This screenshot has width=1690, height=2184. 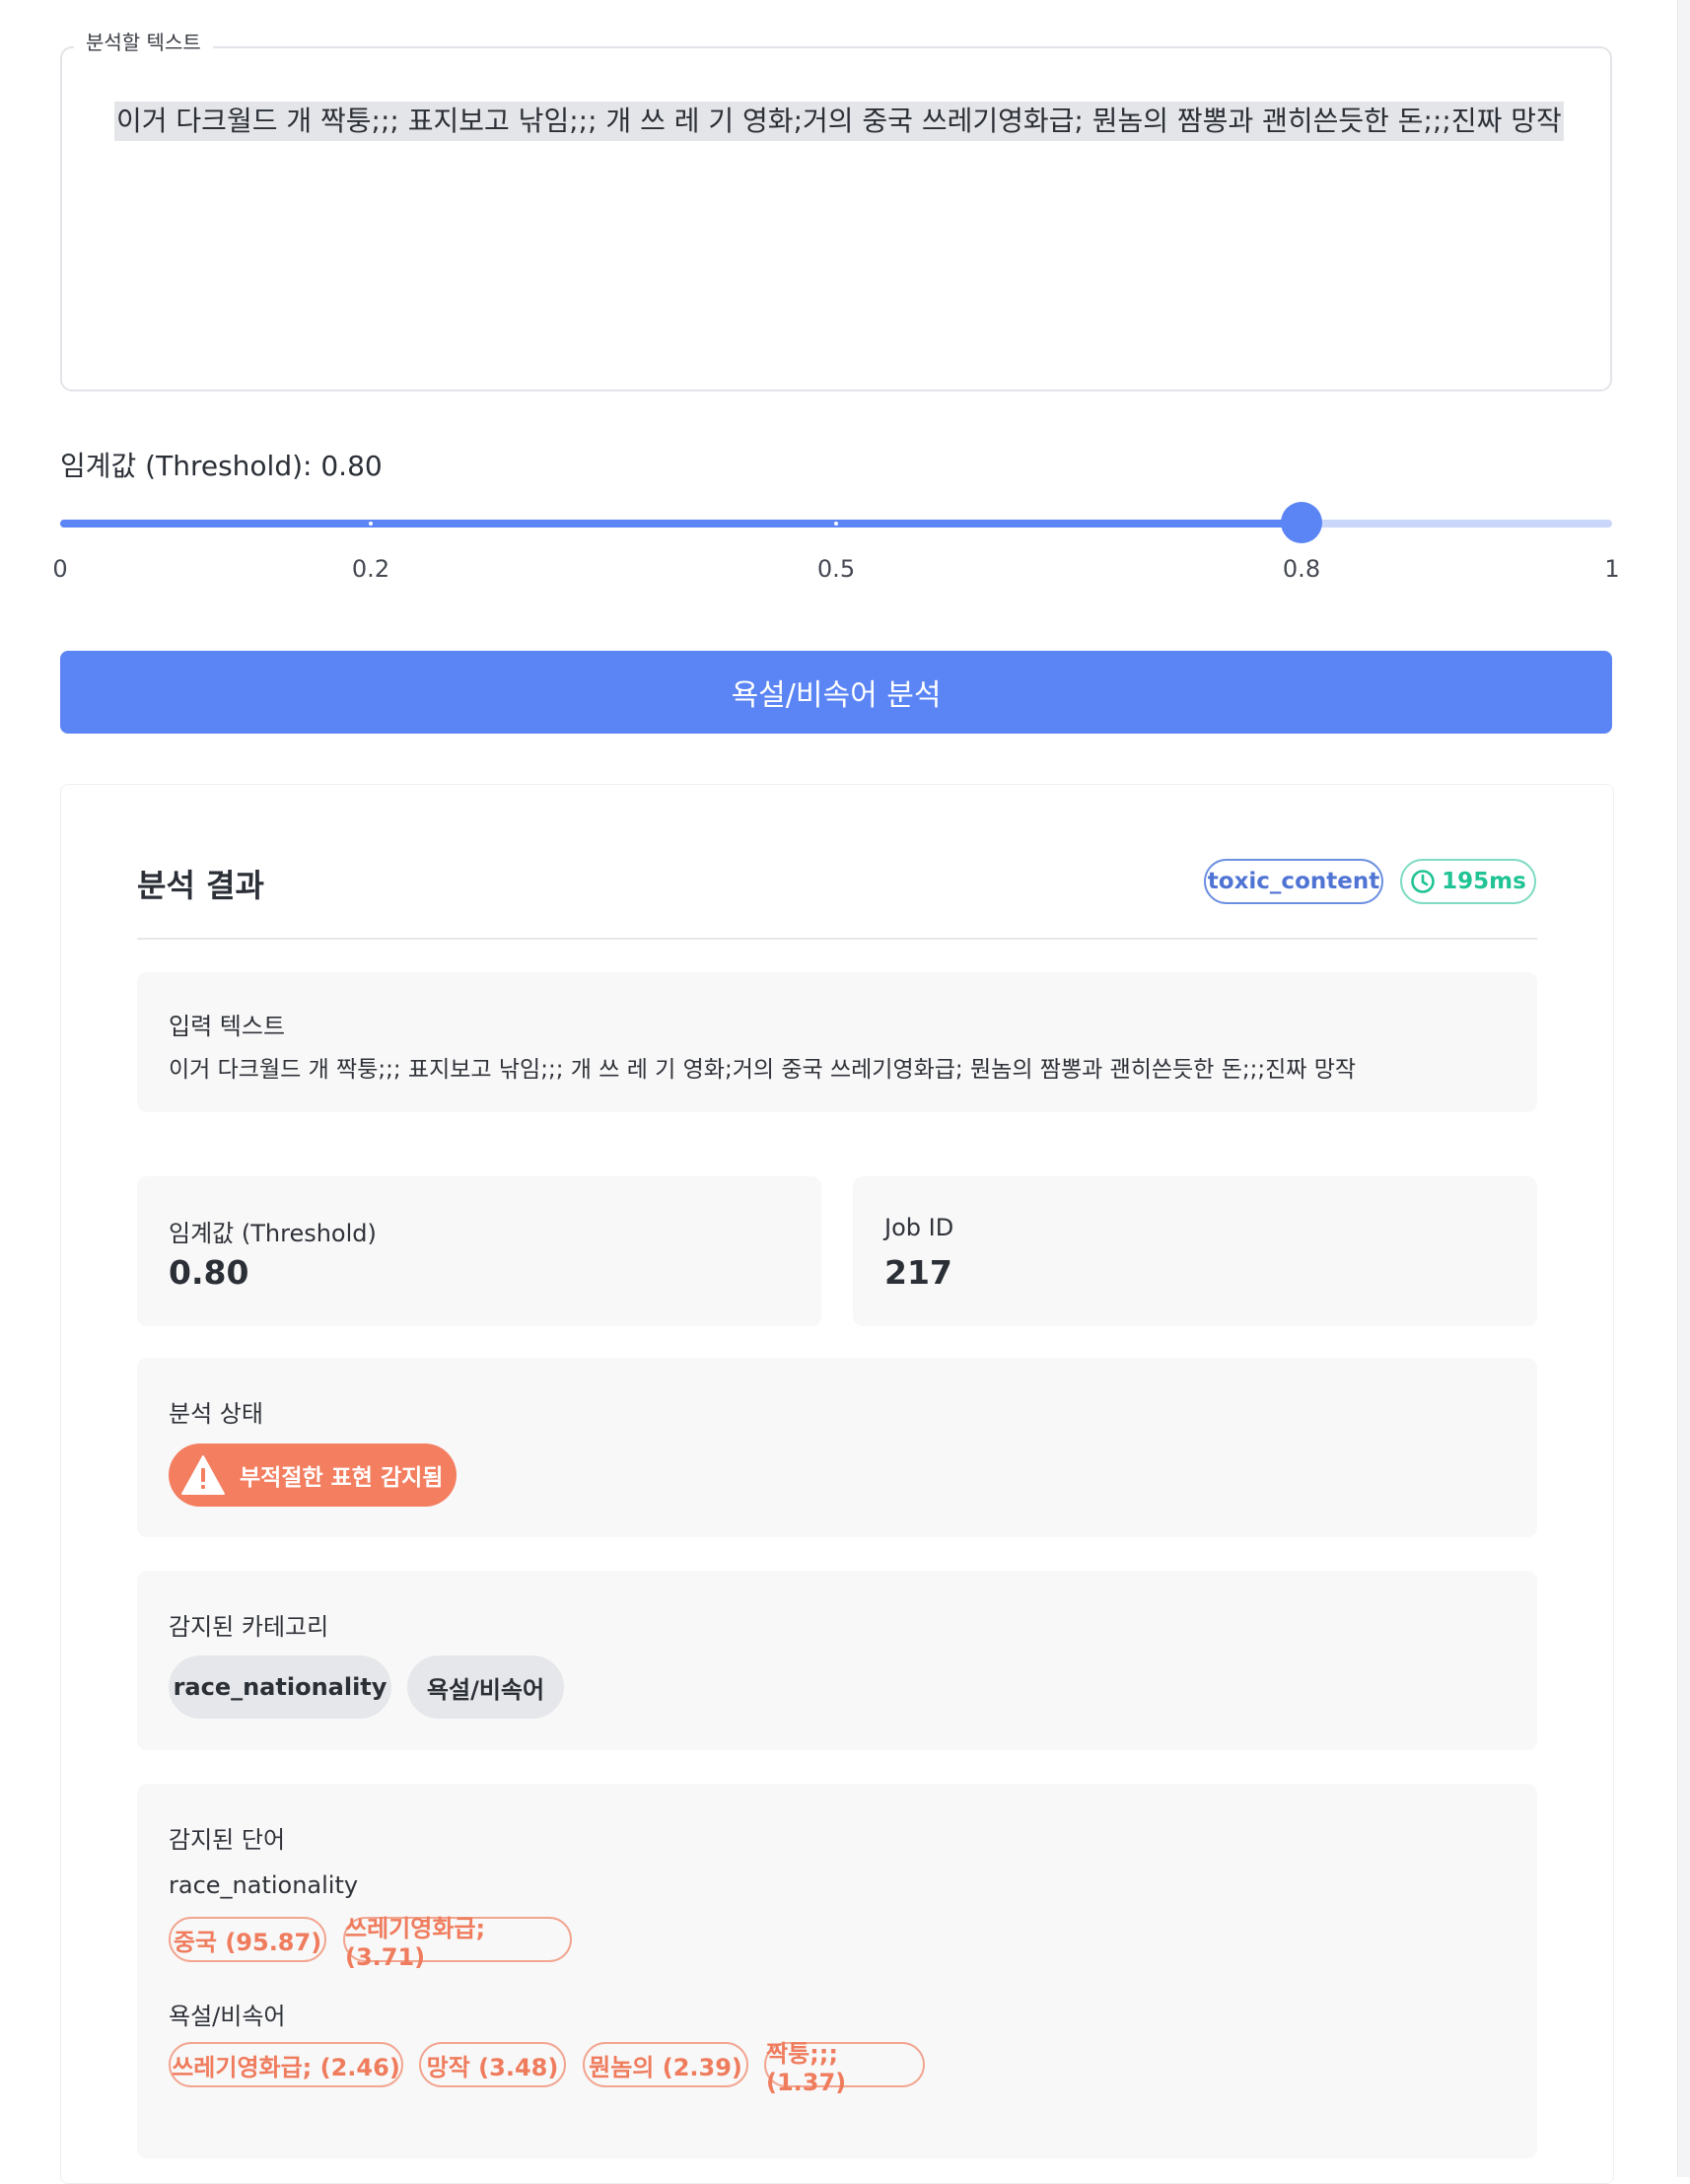 I want to click on slider-mark-0.2: 0.2, so click(x=370, y=569).